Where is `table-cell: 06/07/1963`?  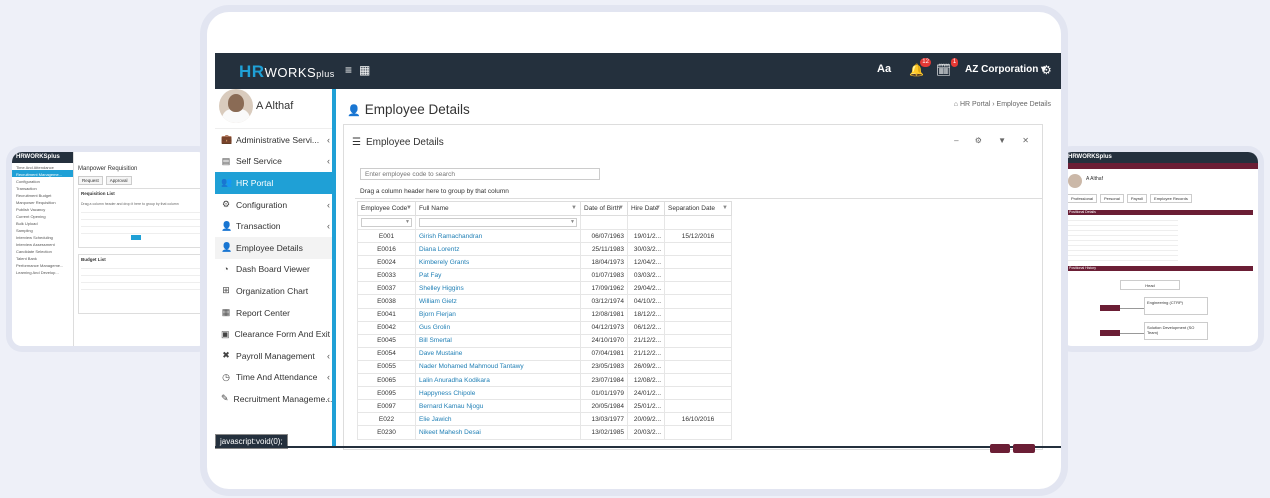
table-cell: 06/07/1963 is located at coordinates (604, 236).